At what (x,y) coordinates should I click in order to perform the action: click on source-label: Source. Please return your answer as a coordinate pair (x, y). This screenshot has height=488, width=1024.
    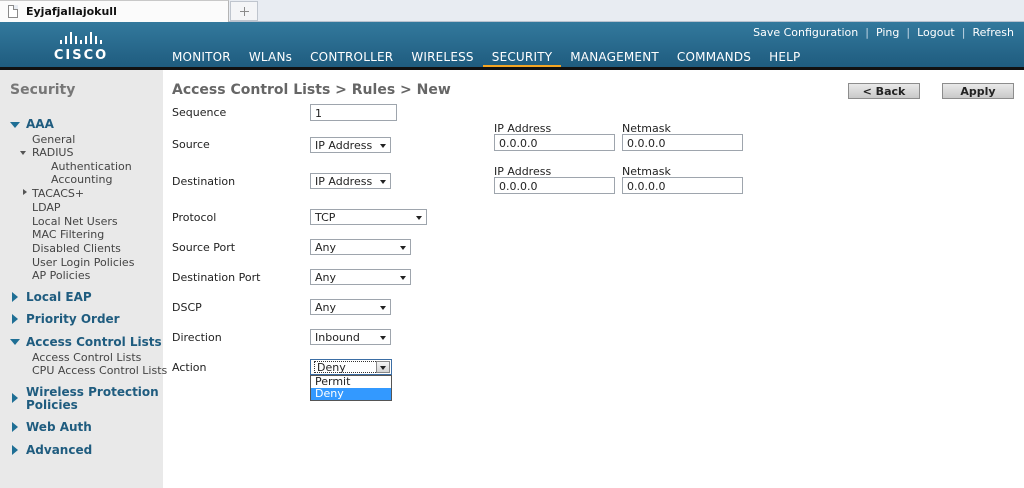
    Looking at the image, I should click on (191, 144).